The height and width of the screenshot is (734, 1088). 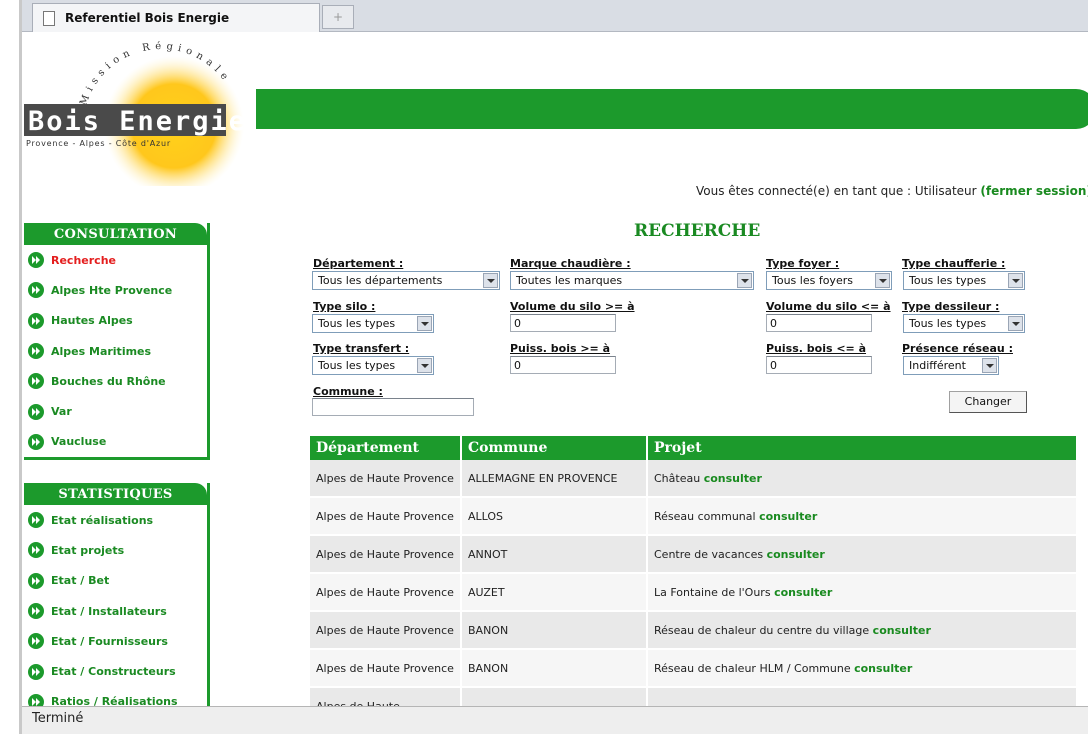 I want to click on puiss-max-input: 0, so click(x=819, y=365).